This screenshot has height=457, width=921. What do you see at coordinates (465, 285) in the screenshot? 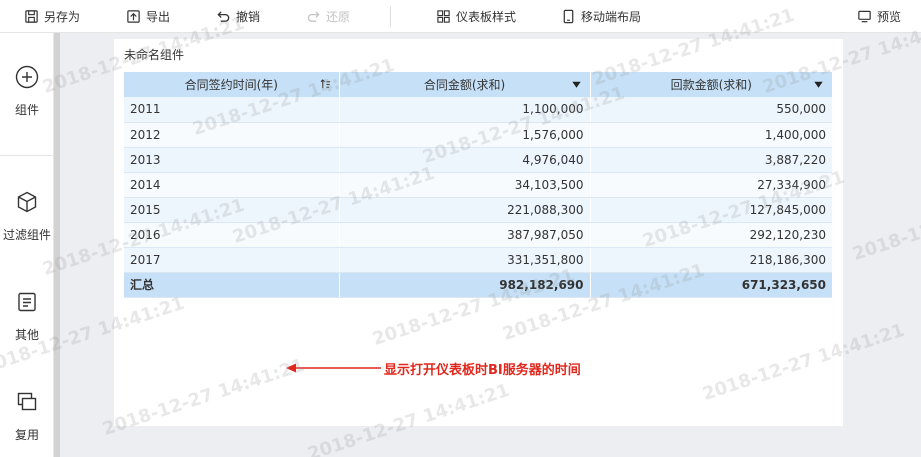
I see `cell-total-contract-amount: 982,182,690` at bounding box center [465, 285].